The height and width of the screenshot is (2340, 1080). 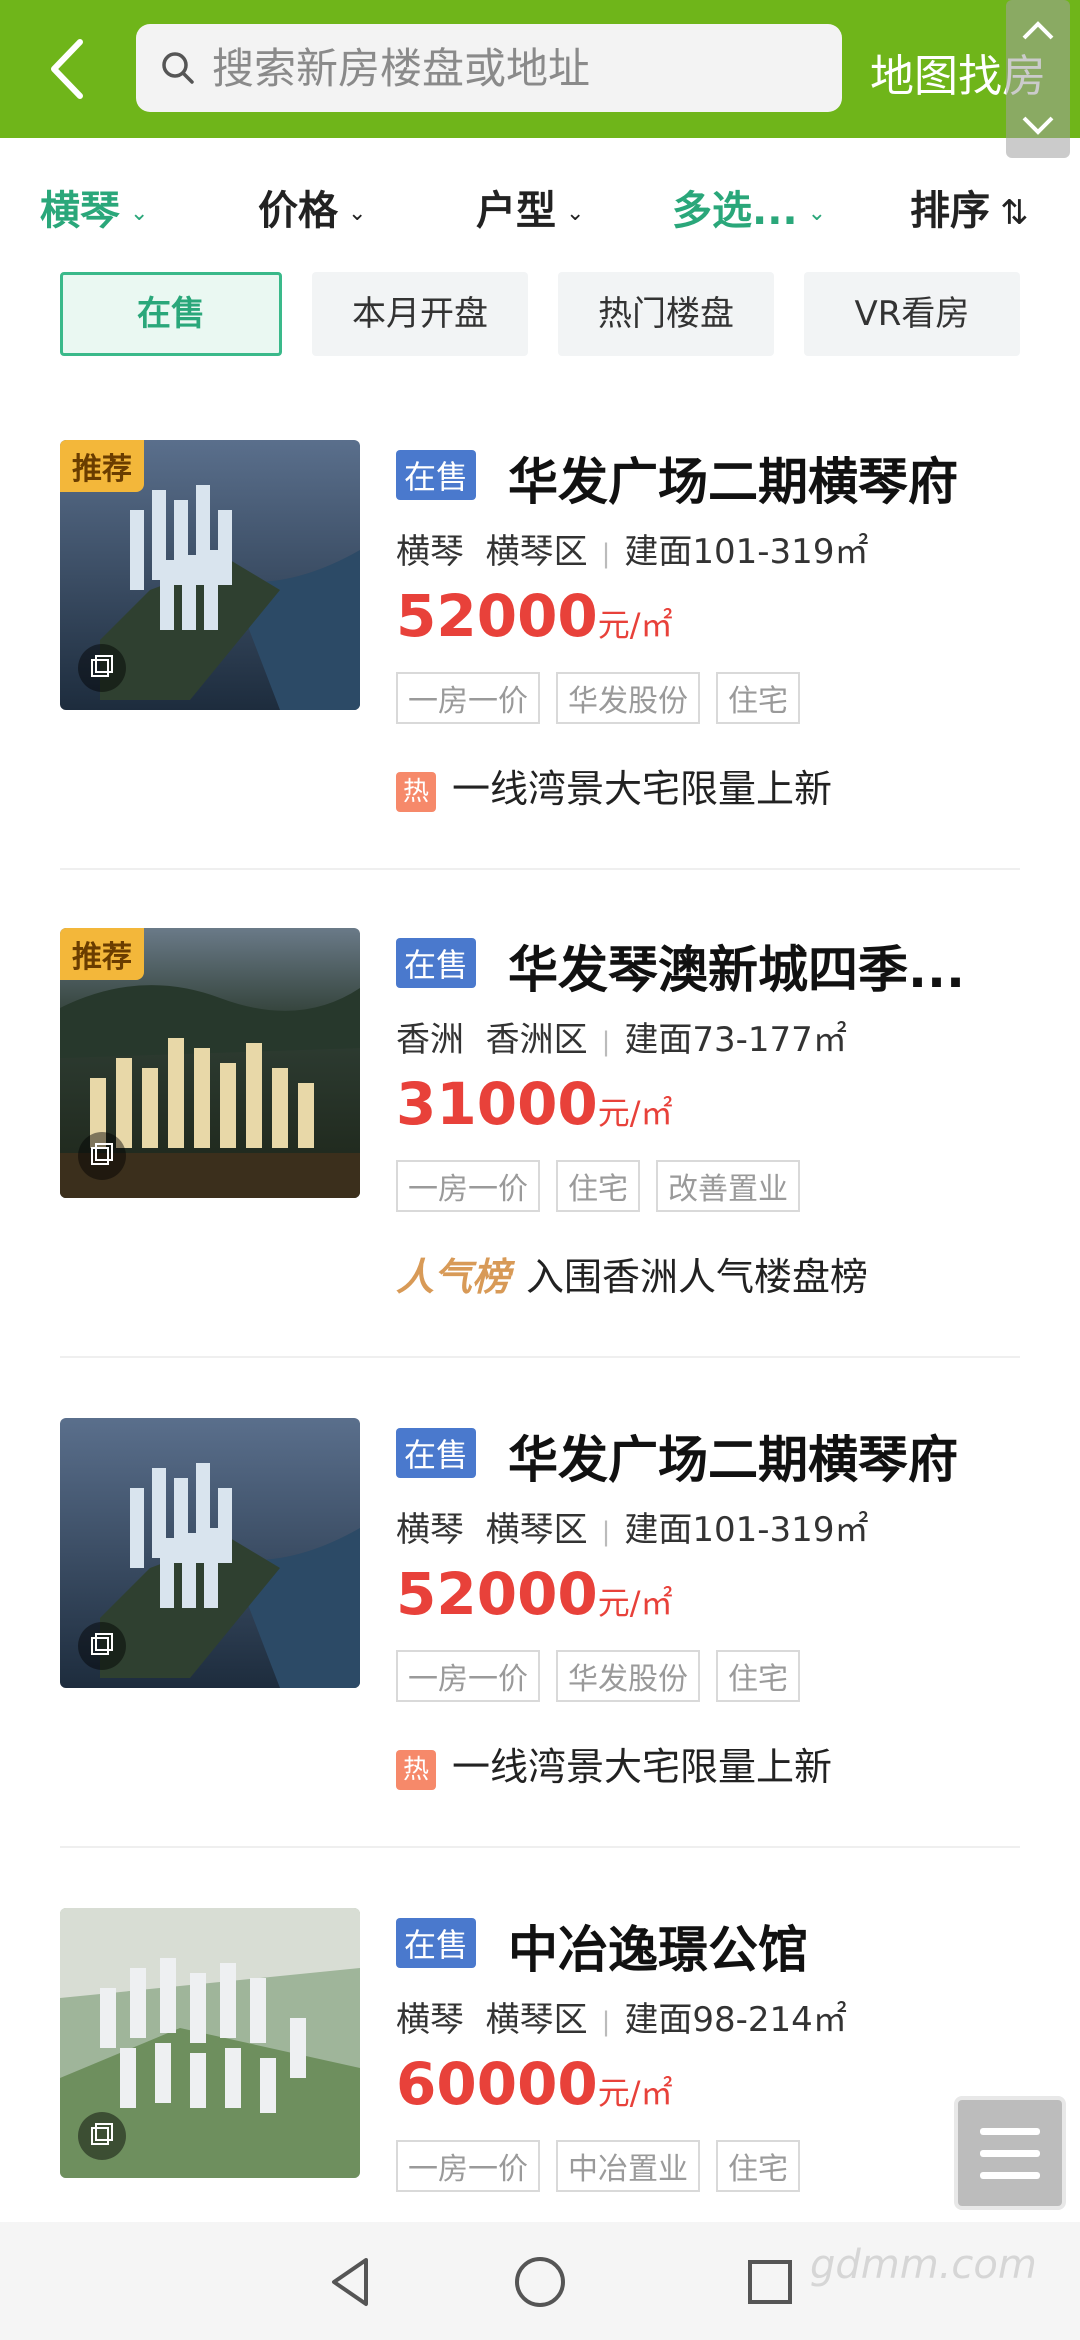 I want to click on search-icon, so click(x=178, y=68).